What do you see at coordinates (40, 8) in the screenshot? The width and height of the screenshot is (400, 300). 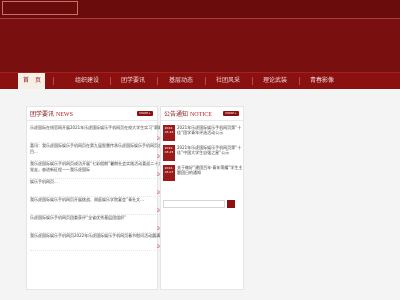 I see `logo` at bounding box center [40, 8].